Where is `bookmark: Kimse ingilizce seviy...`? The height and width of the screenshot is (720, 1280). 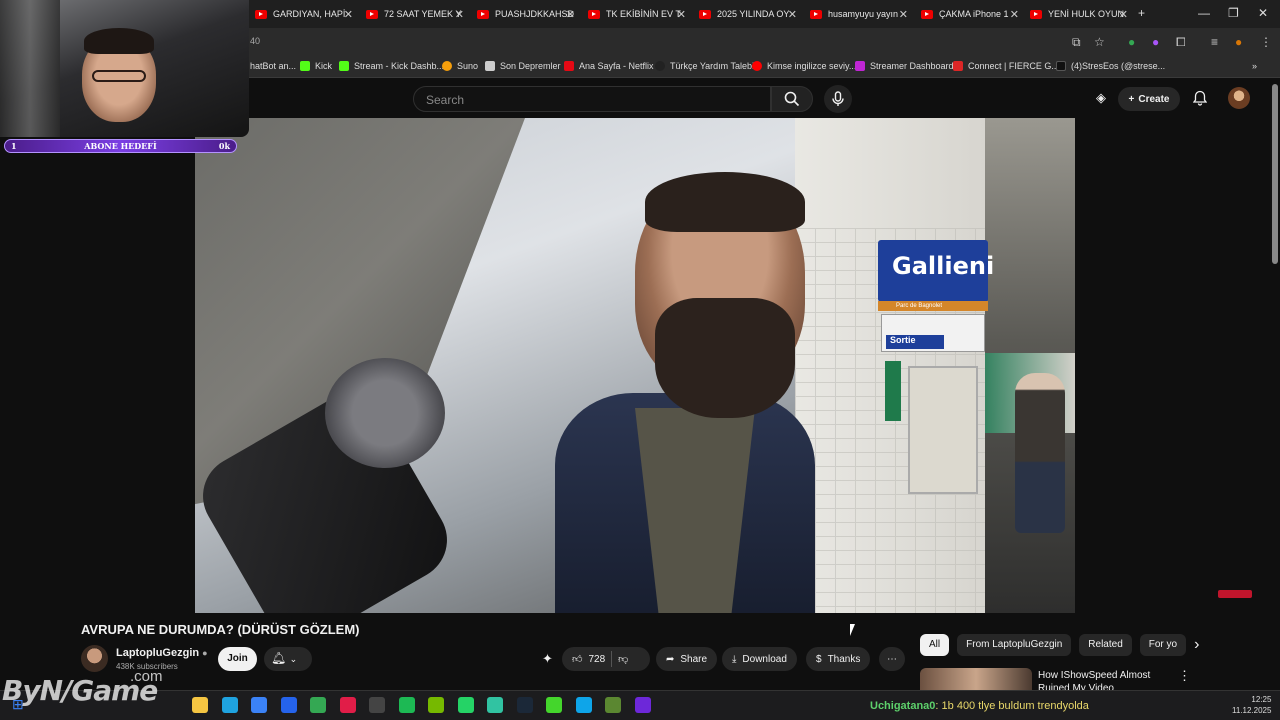 bookmark: Kimse ingilizce seviy... is located at coordinates (804, 66).